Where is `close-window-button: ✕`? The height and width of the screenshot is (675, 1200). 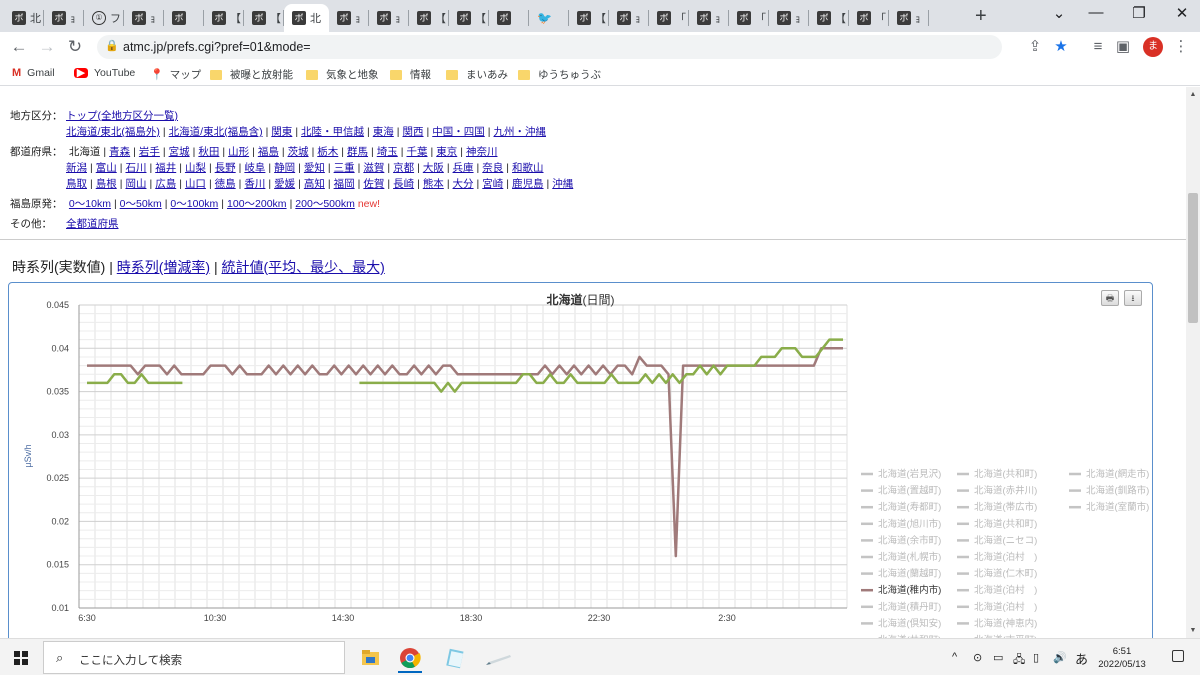 close-window-button: ✕ is located at coordinates (1182, 13).